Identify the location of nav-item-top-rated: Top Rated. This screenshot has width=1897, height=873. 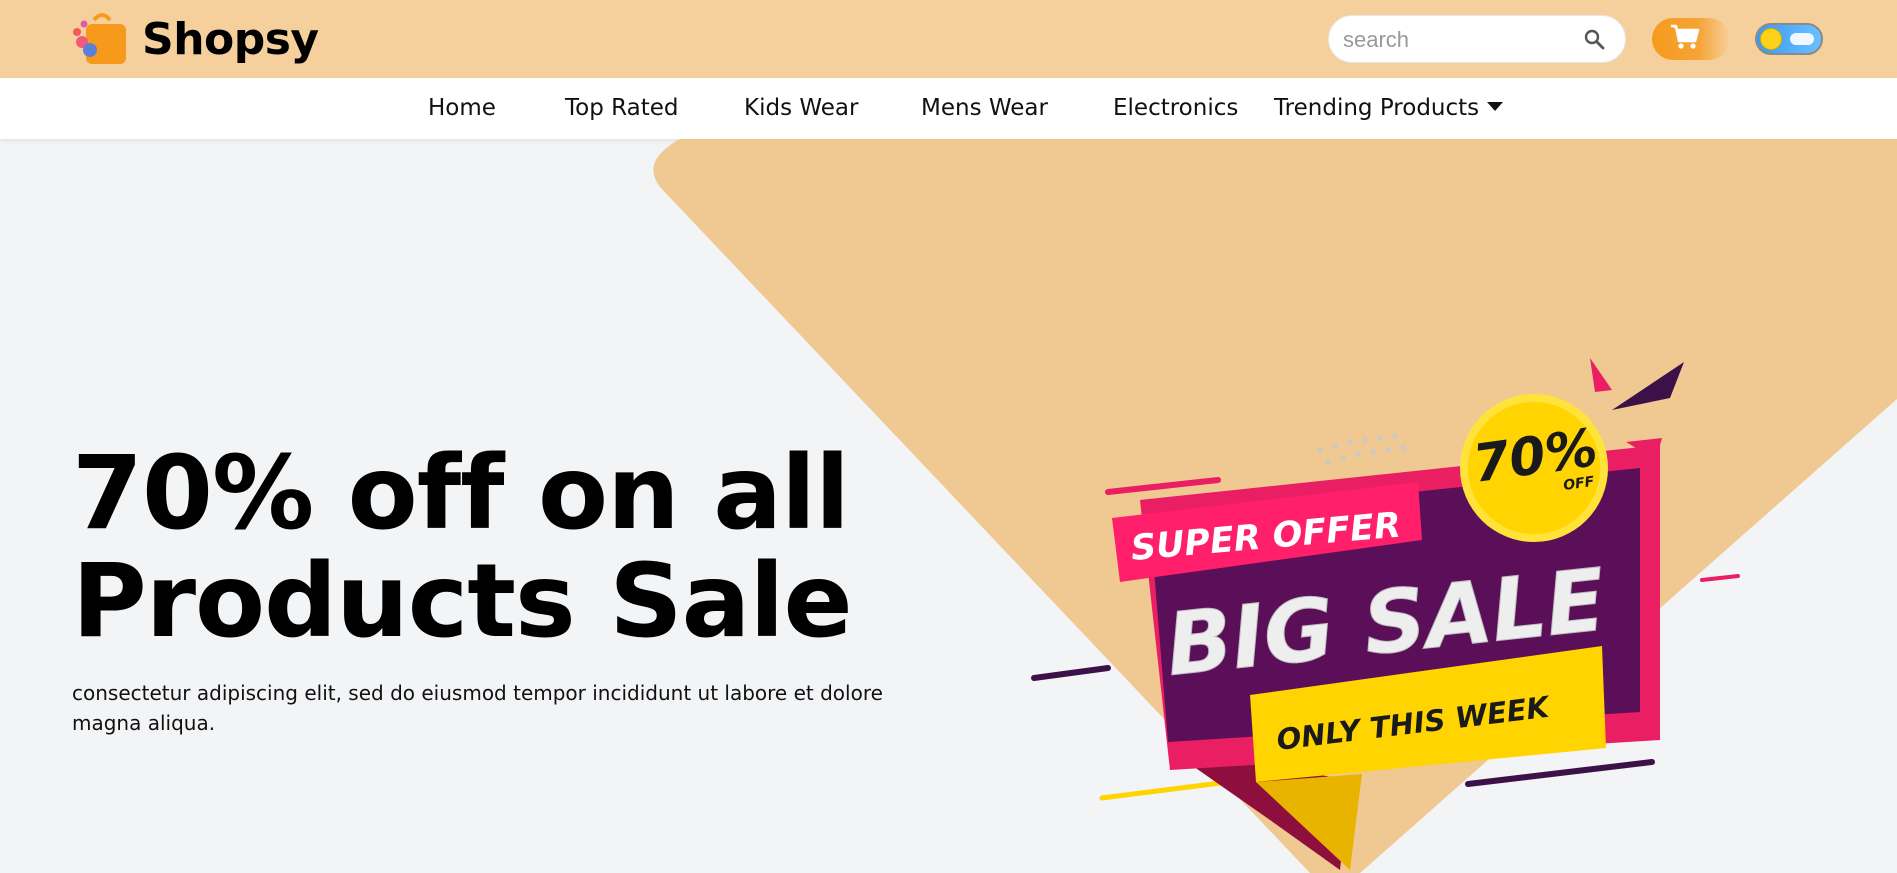
(621, 108).